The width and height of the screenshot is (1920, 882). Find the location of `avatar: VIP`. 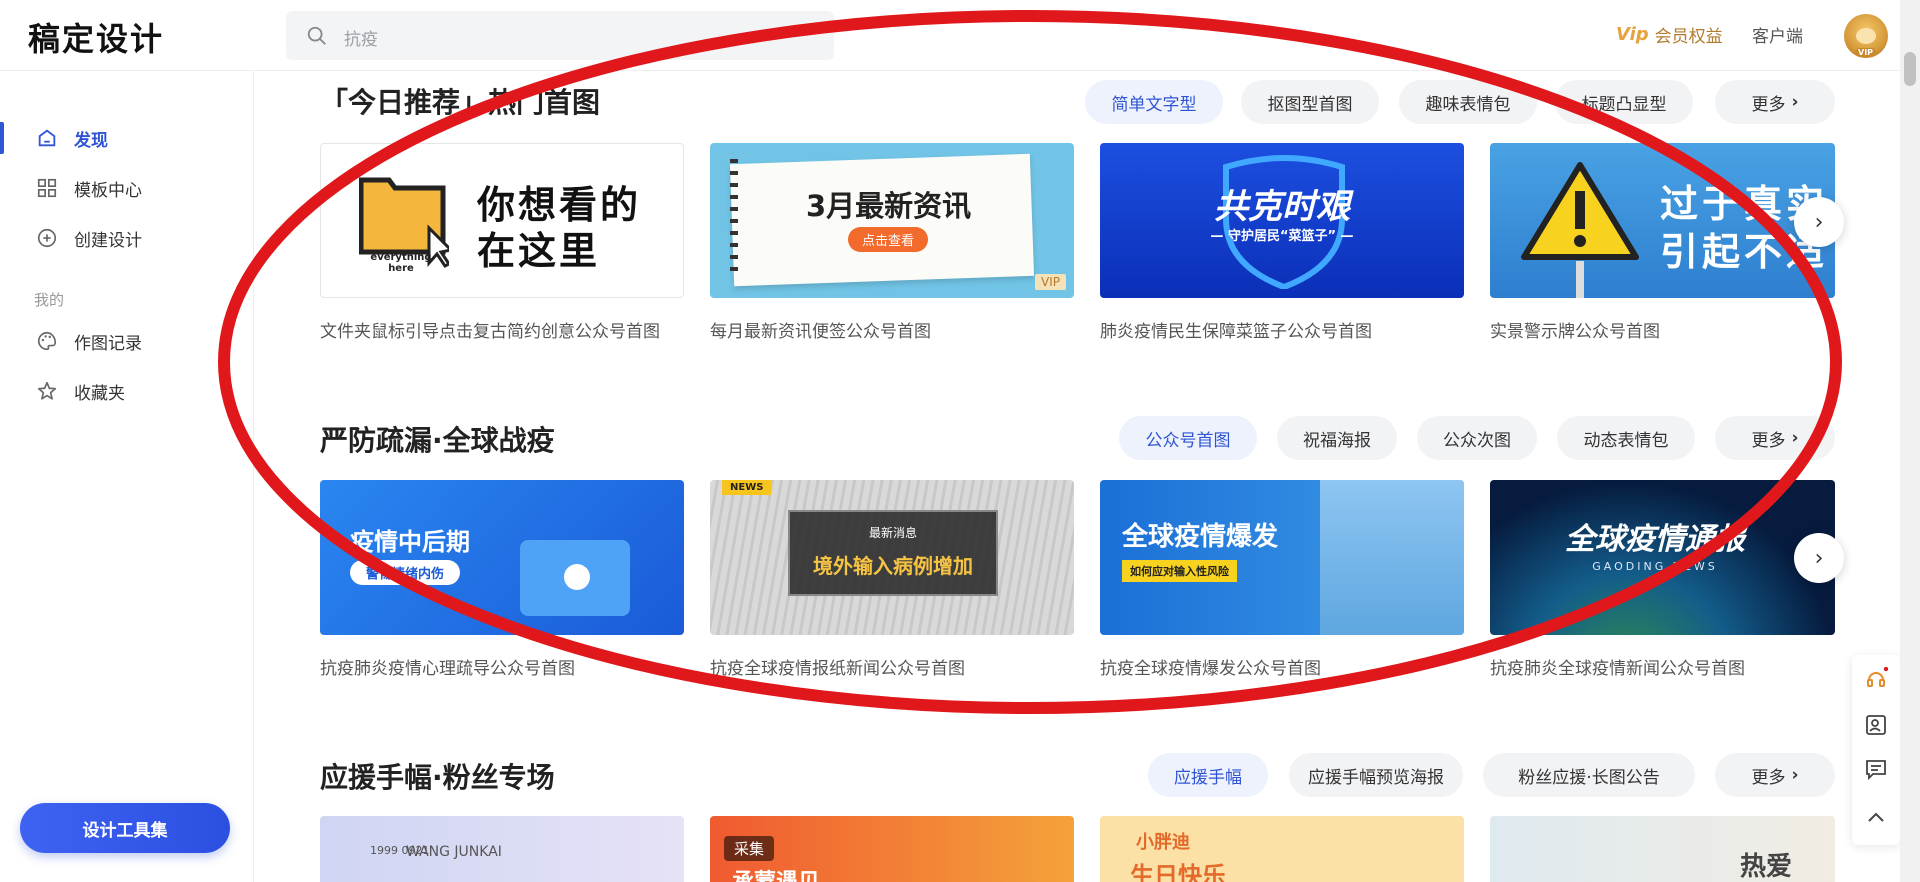

avatar: VIP is located at coordinates (1866, 36).